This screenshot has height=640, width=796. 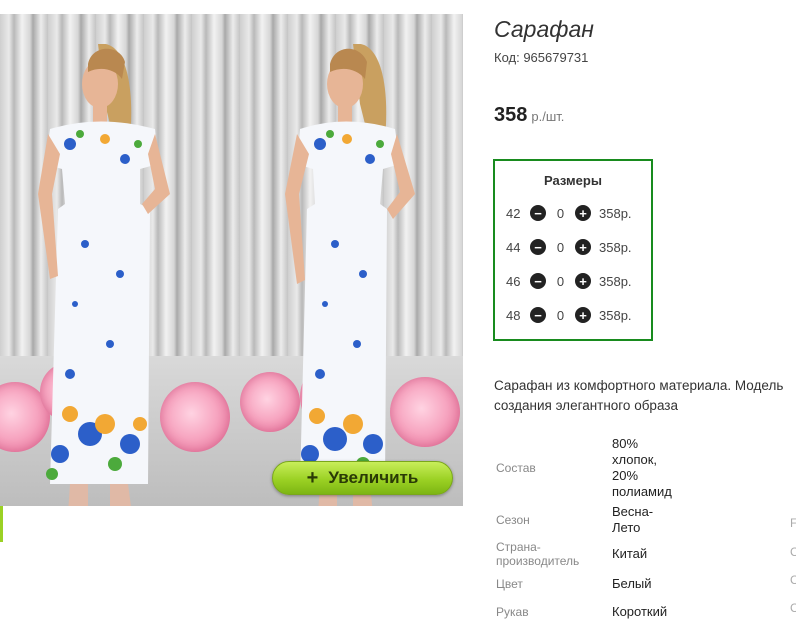 I want to click on size-row: 48 − 0 + 358р., so click(x=569, y=315).